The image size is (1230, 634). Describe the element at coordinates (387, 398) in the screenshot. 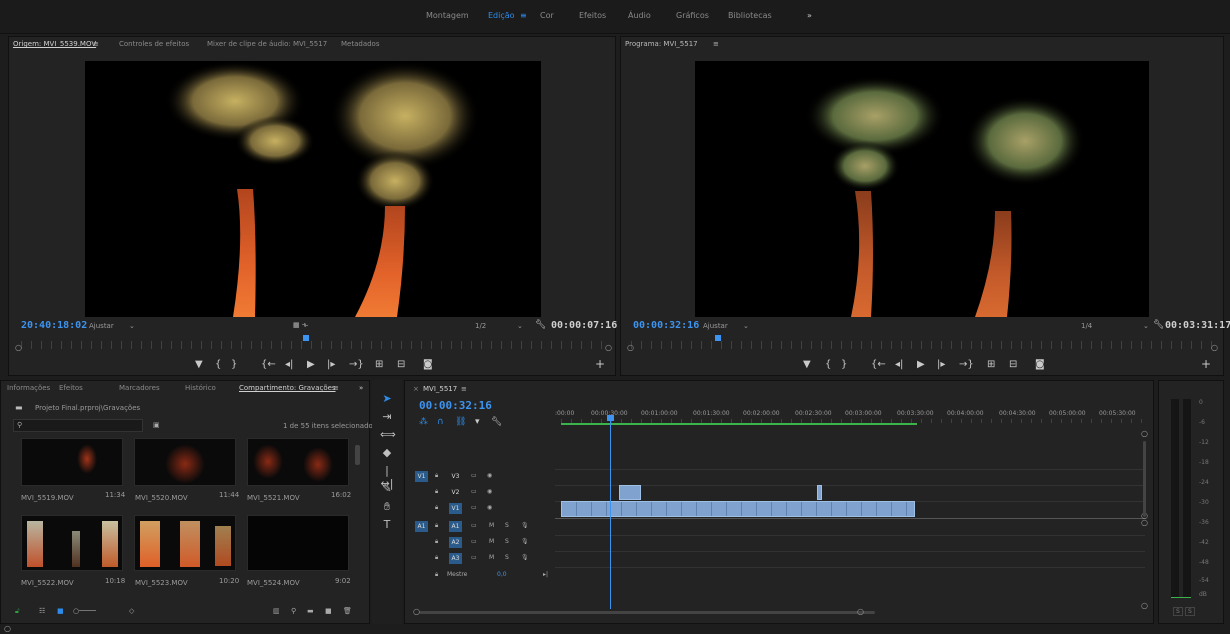

I see `selection-tool-icon: ➤` at that location.